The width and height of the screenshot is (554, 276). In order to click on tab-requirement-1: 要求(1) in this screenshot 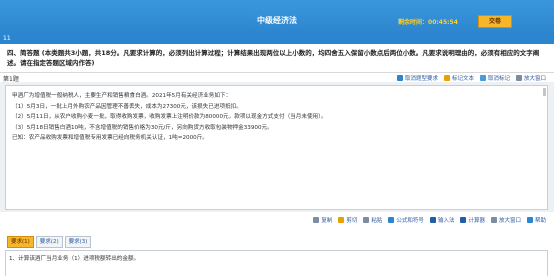, I will do `click(20, 242)`.